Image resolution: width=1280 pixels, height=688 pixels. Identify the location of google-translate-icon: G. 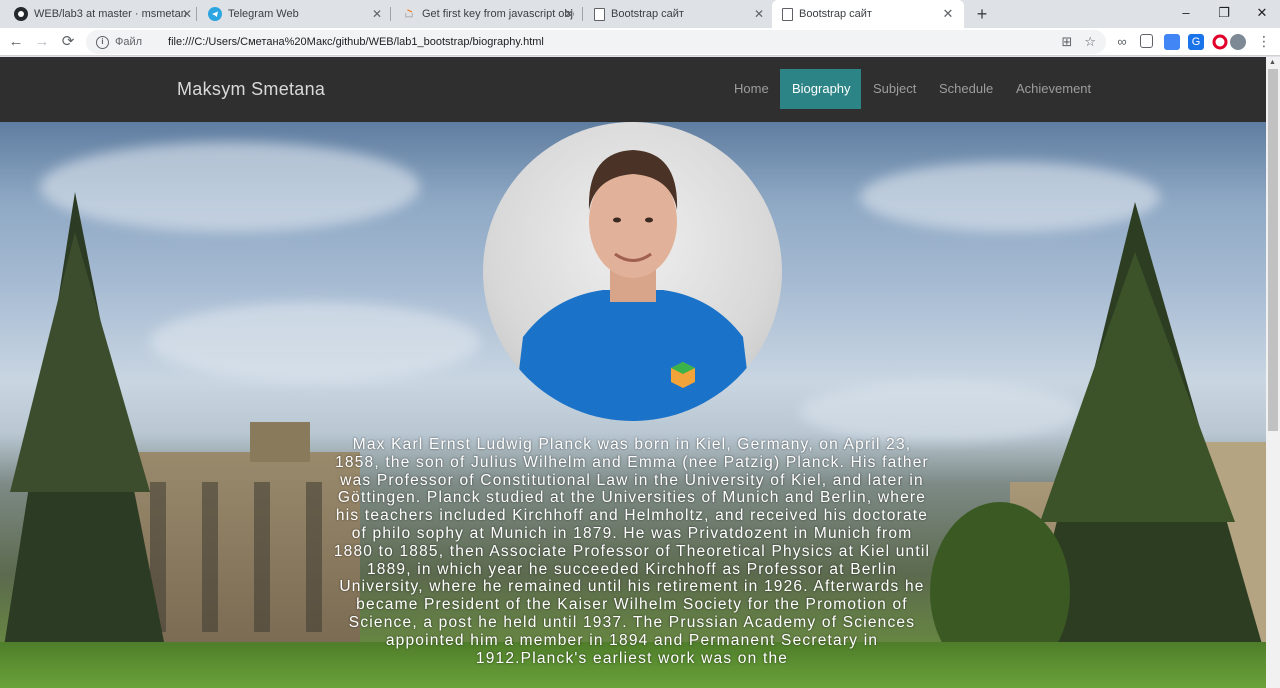
(1196, 42).